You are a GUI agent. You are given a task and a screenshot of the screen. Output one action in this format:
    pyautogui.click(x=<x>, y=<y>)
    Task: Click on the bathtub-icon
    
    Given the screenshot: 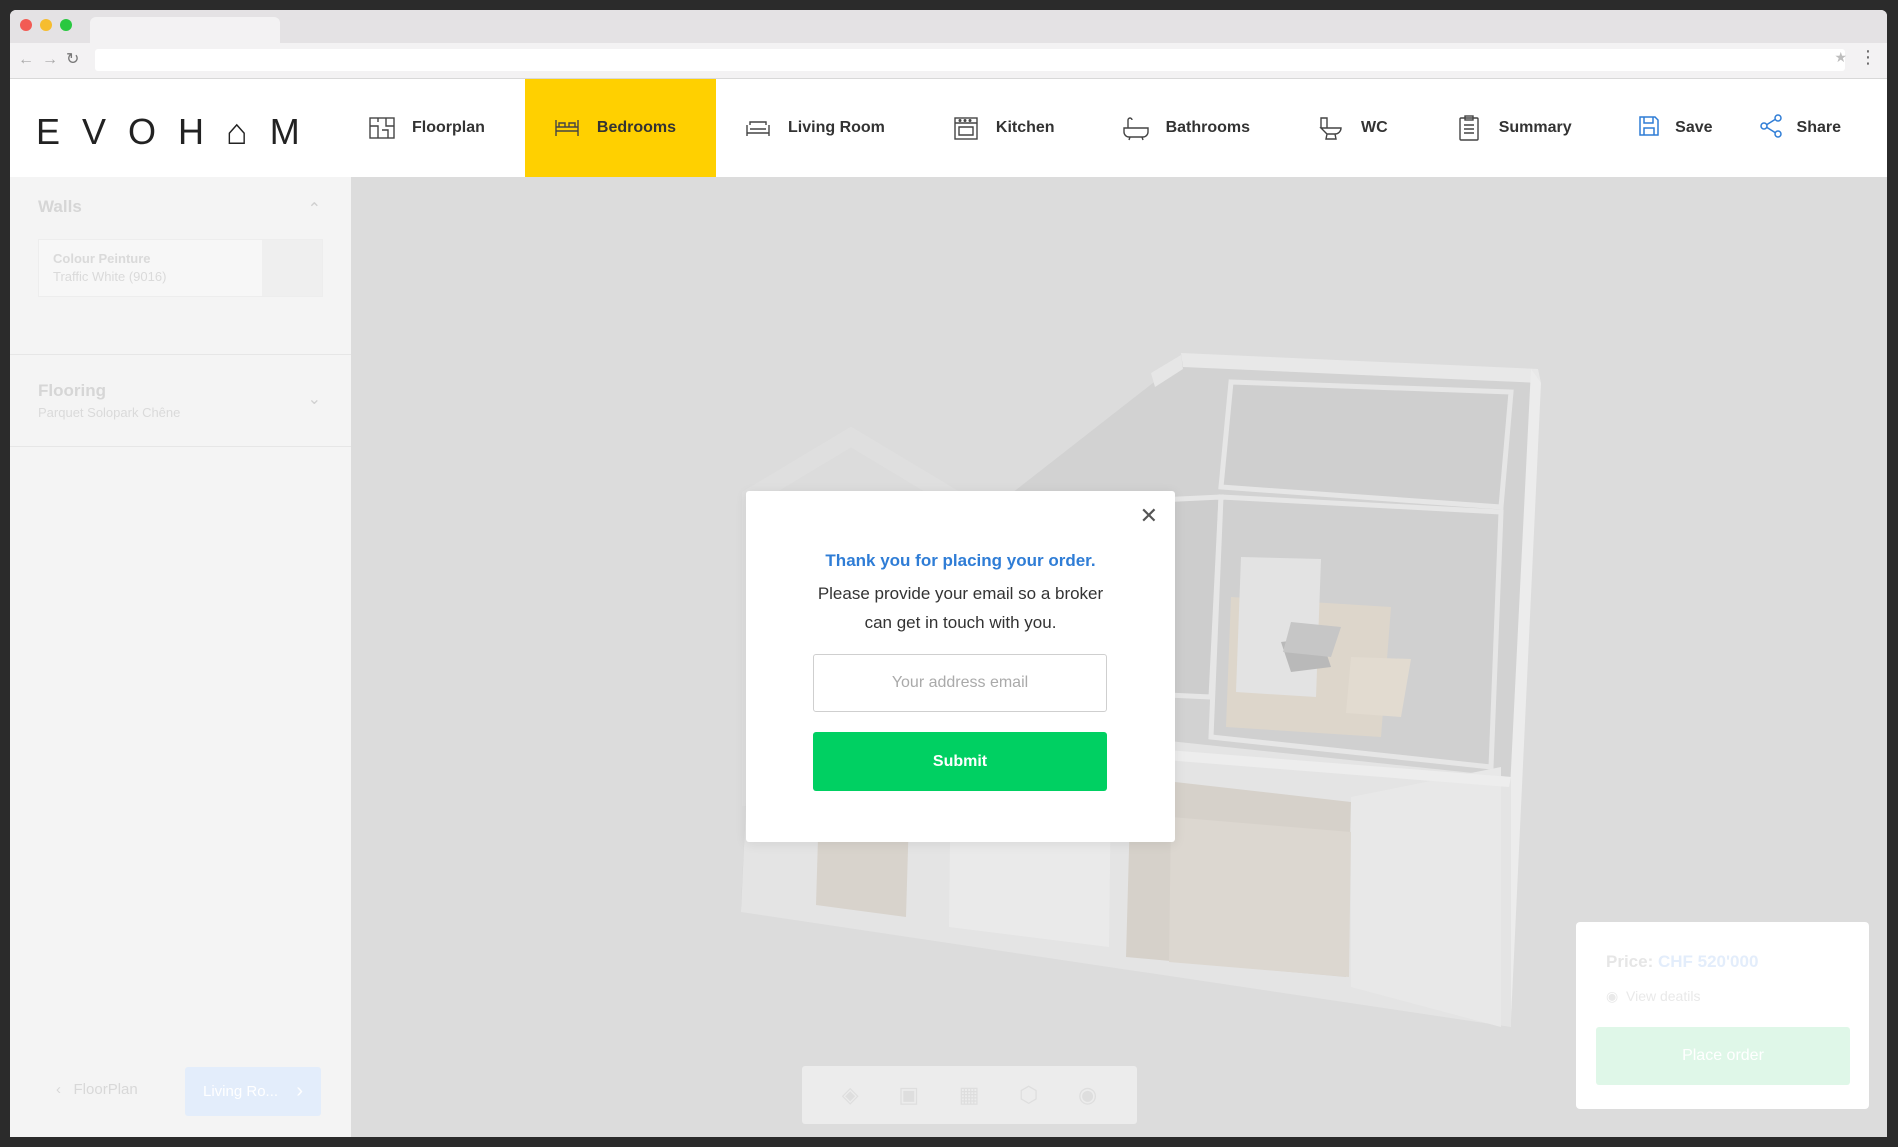 What is the action you would take?
    pyautogui.click(x=1136, y=128)
    